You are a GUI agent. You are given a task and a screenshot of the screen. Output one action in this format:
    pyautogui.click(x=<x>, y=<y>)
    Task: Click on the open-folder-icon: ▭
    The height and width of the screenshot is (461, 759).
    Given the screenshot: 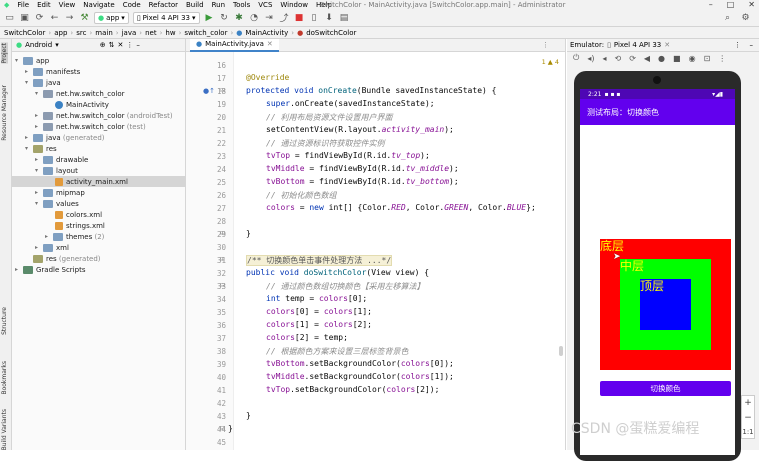 What is the action you would take?
    pyautogui.click(x=9, y=18)
    